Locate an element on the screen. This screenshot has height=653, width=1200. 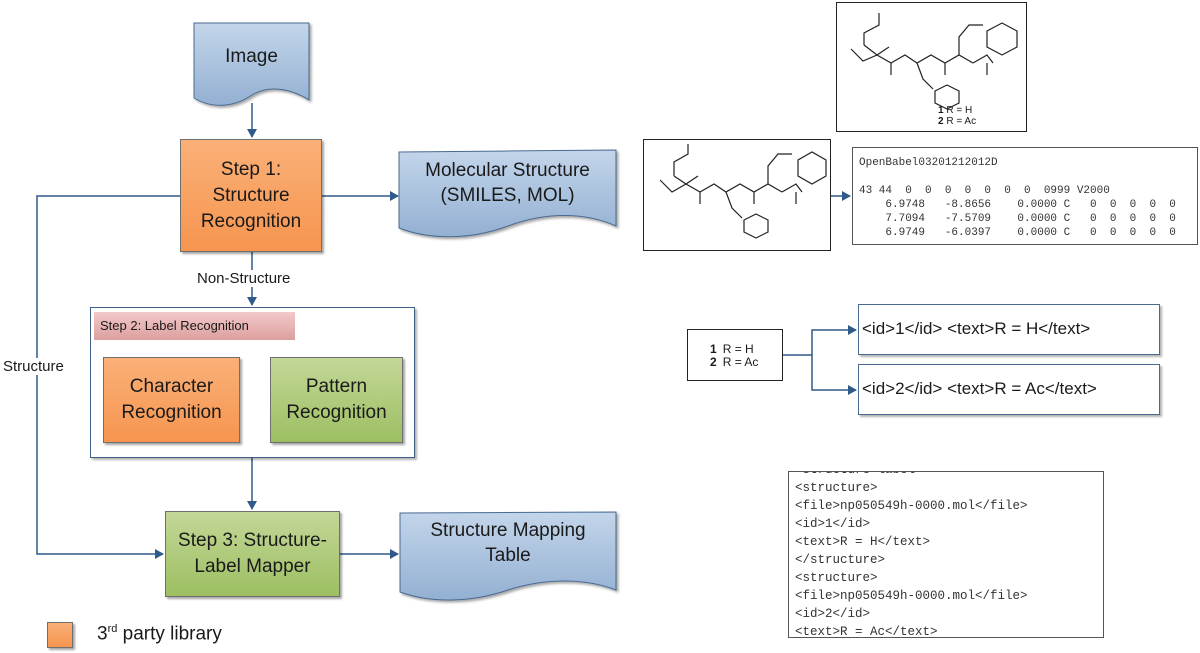
edge-labels-to-id2 is located at coordinates (834, 375).